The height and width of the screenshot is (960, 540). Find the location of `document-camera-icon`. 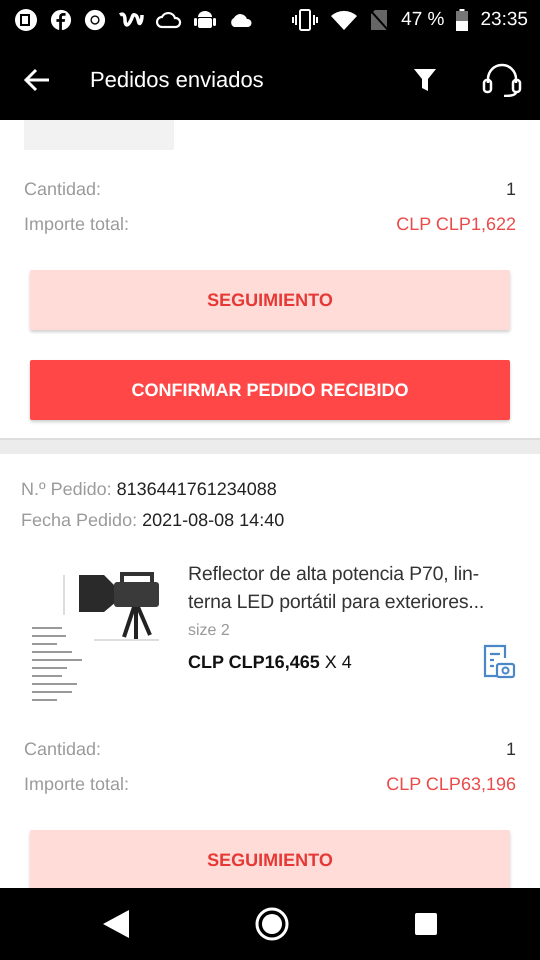

document-camera-icon is located at coordinates (499, 662).